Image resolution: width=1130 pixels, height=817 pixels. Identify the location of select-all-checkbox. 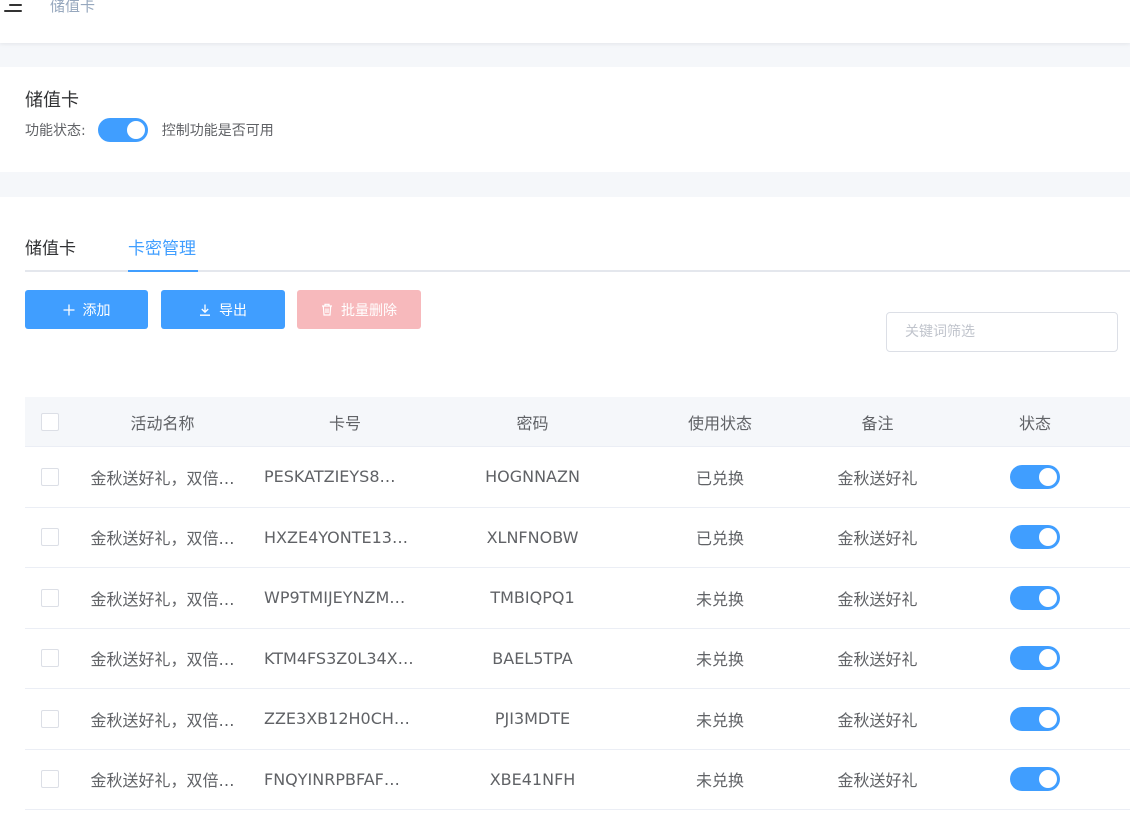
(50, 421).